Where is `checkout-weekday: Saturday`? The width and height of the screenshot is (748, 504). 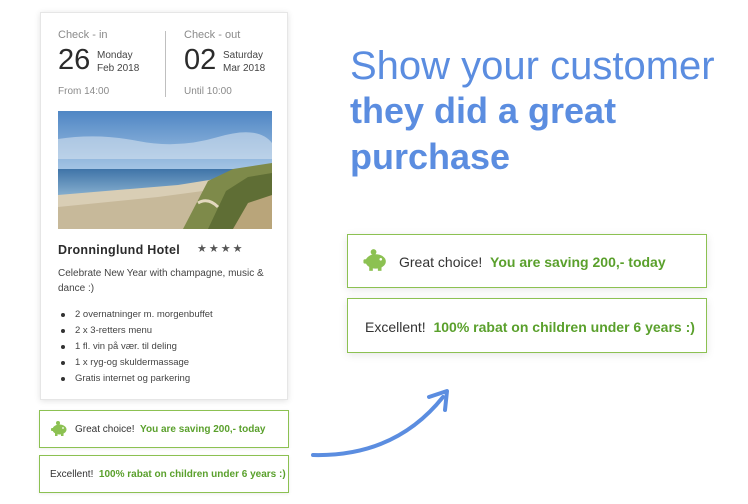
checkout-weekday: Saturday is located at coordinates (243, 55).